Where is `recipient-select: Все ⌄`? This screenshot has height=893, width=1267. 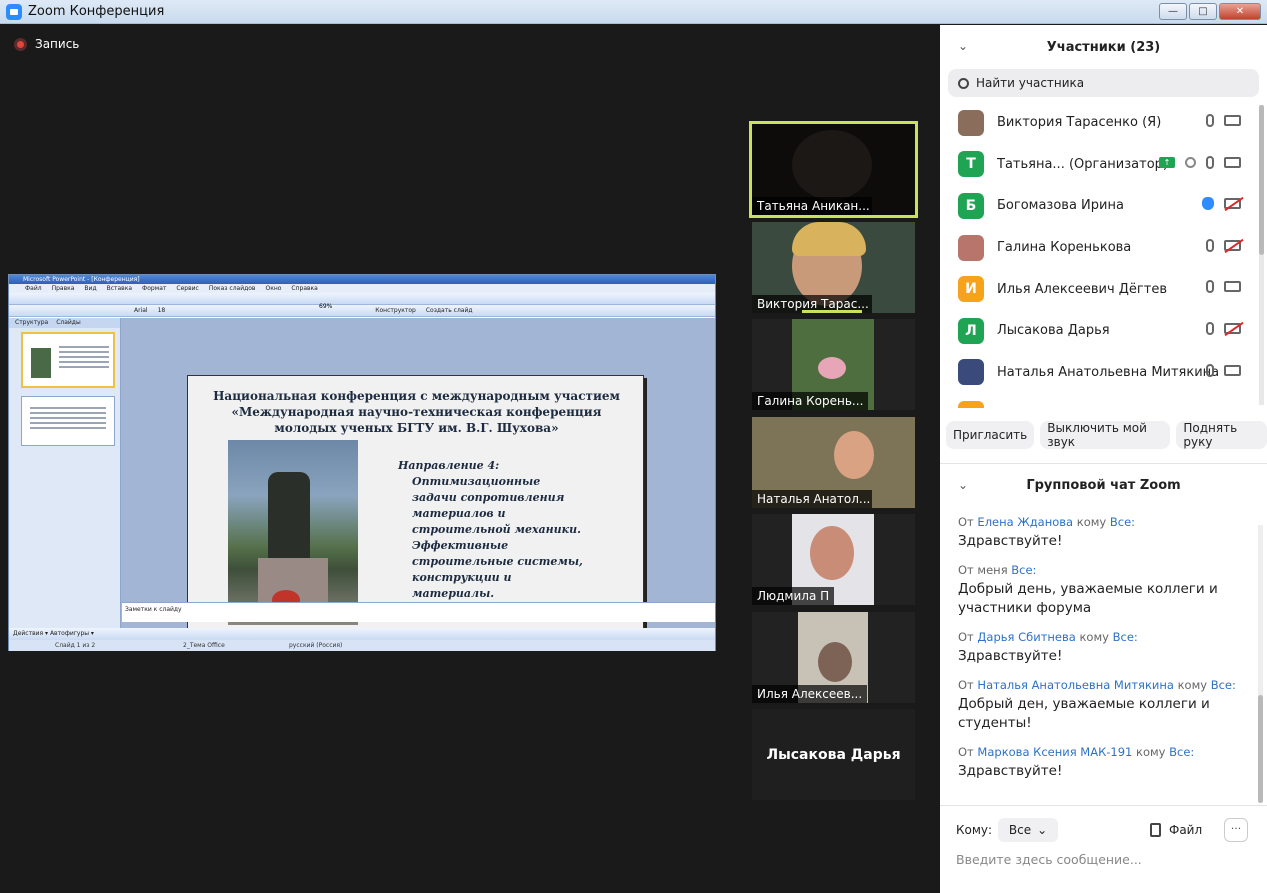
recipient-select: Все ⌄ is located at coordinates (1028, 830).